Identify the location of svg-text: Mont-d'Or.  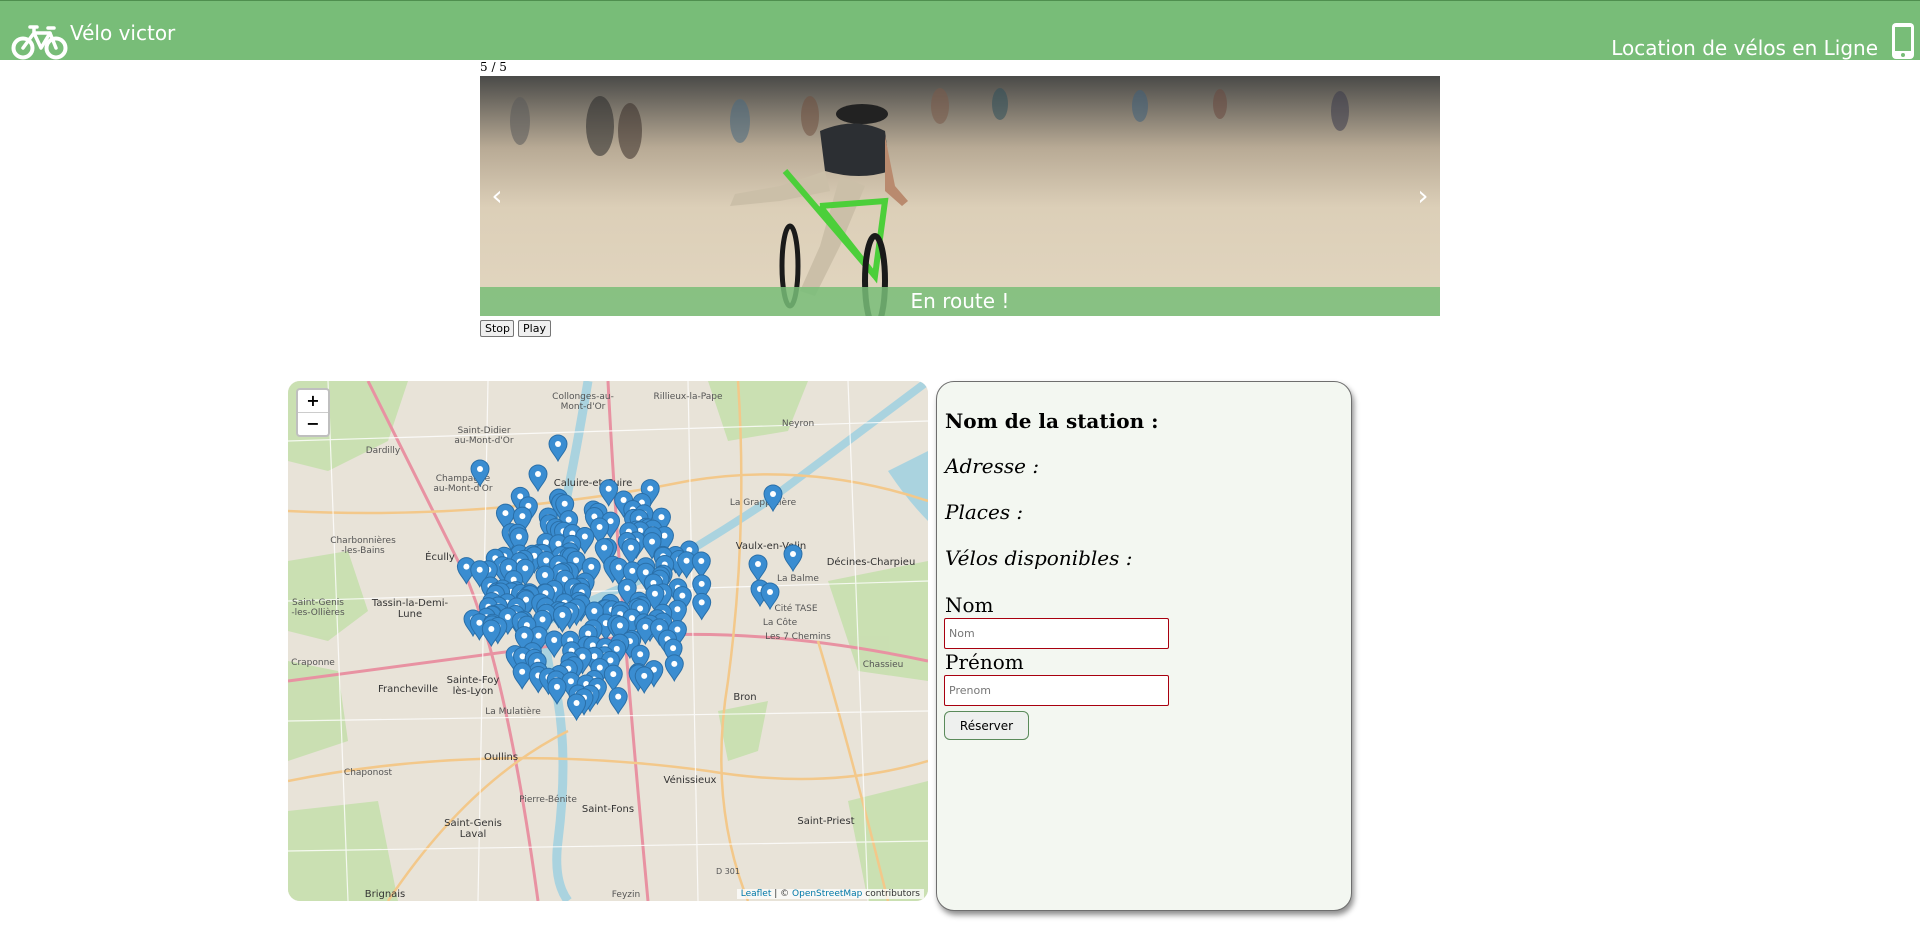
(583, 407).